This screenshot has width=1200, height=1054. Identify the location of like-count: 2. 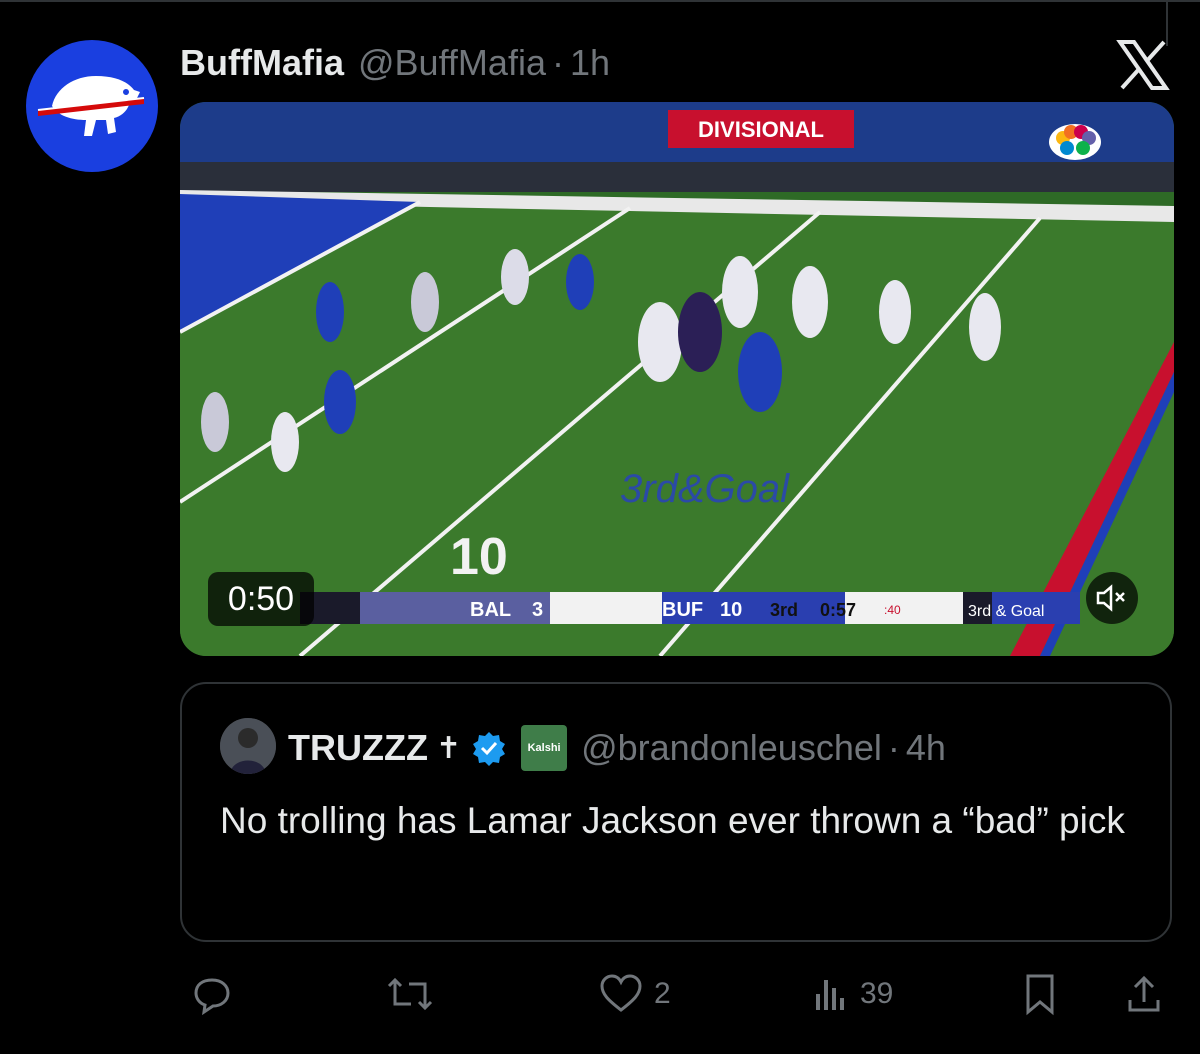
(662, 993).